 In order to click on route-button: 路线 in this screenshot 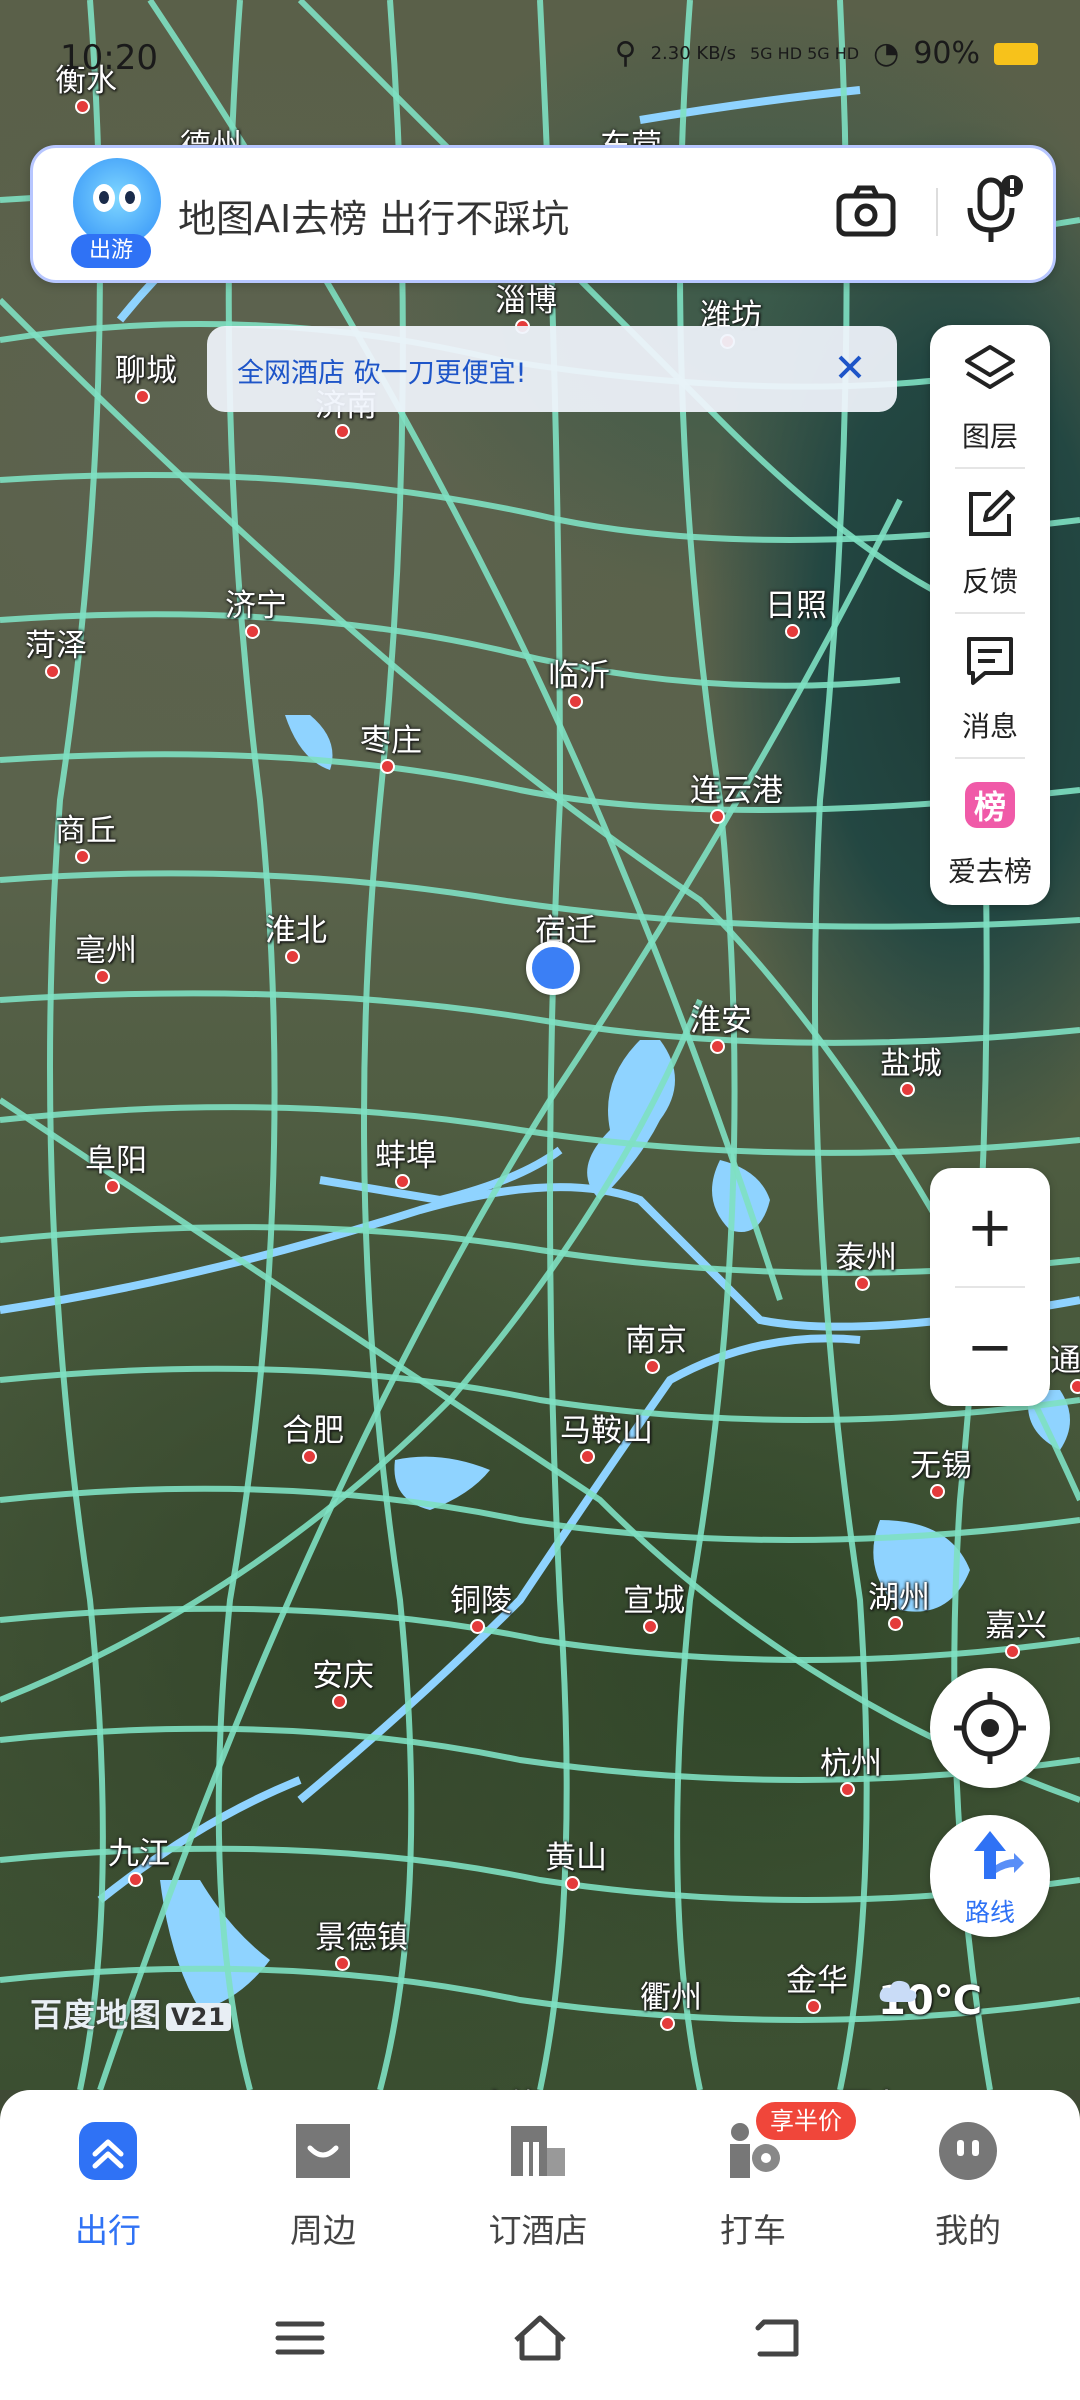, I will do `click(990, 1876)`.